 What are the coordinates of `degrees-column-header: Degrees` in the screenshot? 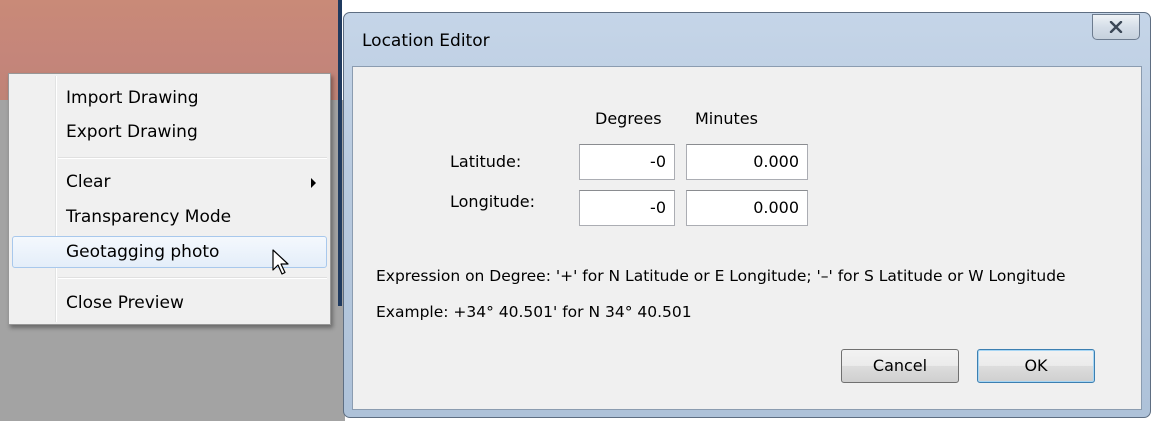 It's located at (628, 118).